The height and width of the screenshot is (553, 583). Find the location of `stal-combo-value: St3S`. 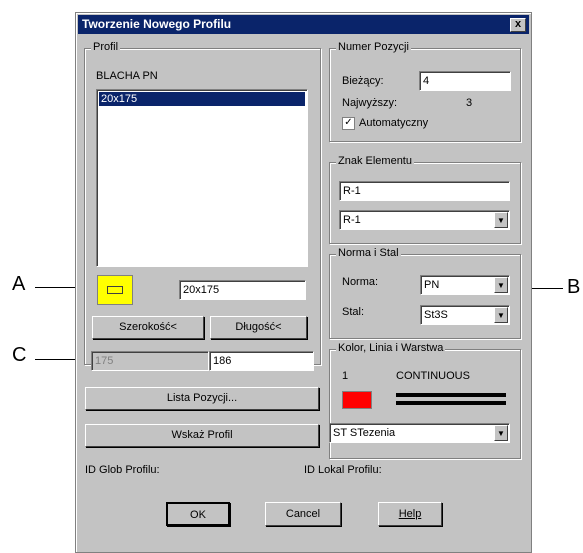

stal-combo-value: St3S is located at coordinates (436, 315).